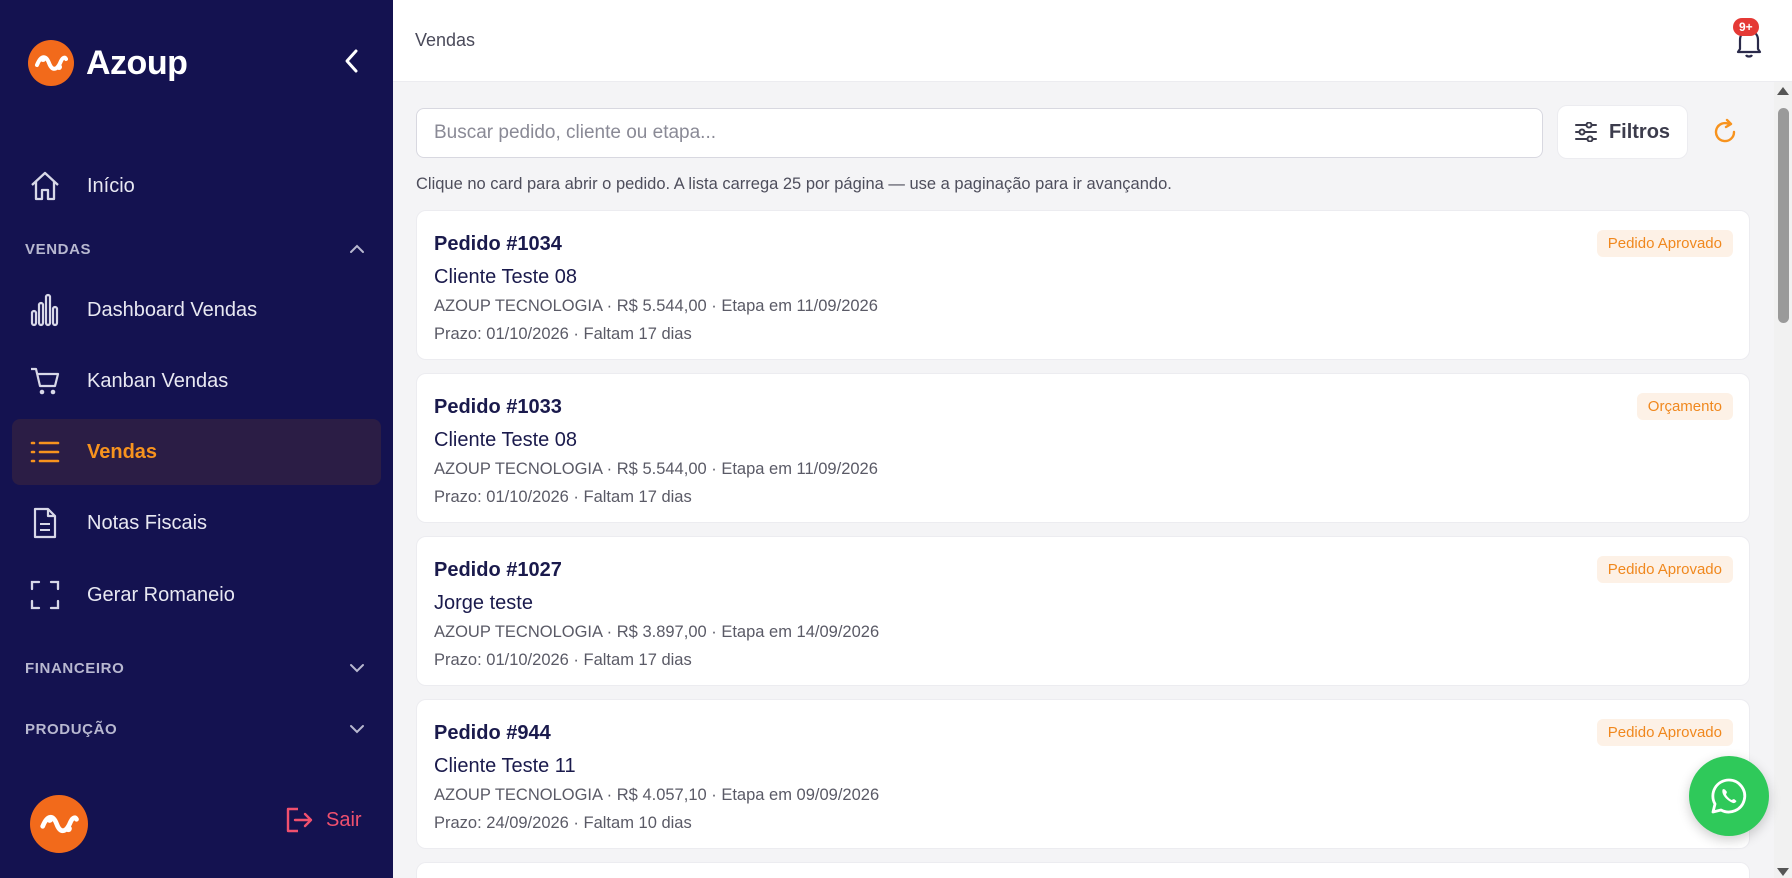  I want to click on section-financeiro: FINANCEIRO, so click(195, 668).